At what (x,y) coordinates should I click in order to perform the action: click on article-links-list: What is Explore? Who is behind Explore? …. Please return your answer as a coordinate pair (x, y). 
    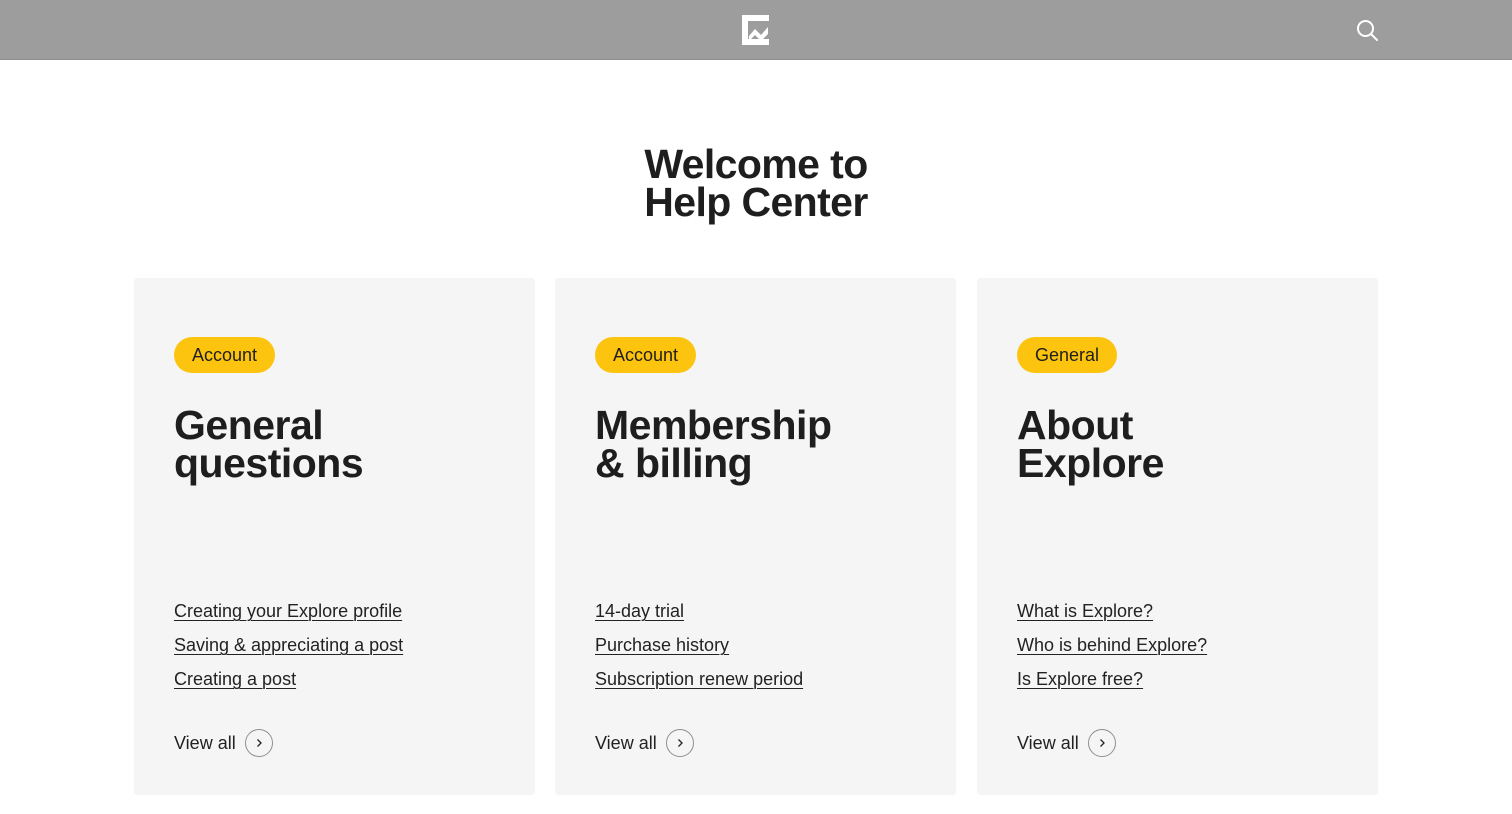
    Looking at the image, I should click on (1112, 649).